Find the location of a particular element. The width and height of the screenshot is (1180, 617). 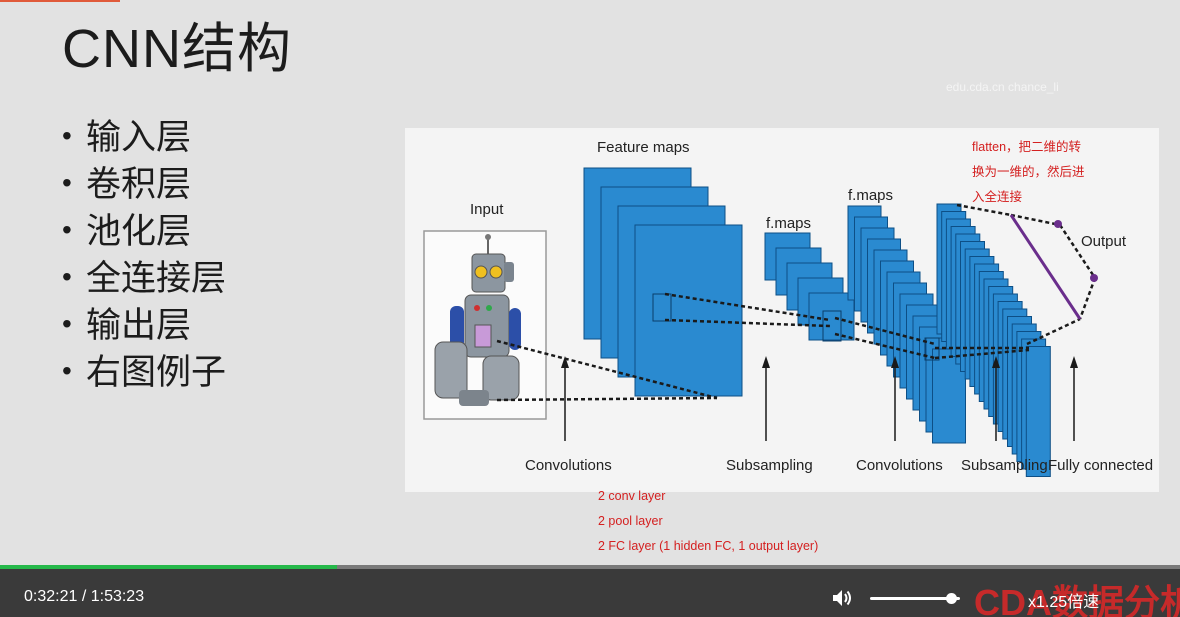

label-input: Input is located at coordinates (487, 209).